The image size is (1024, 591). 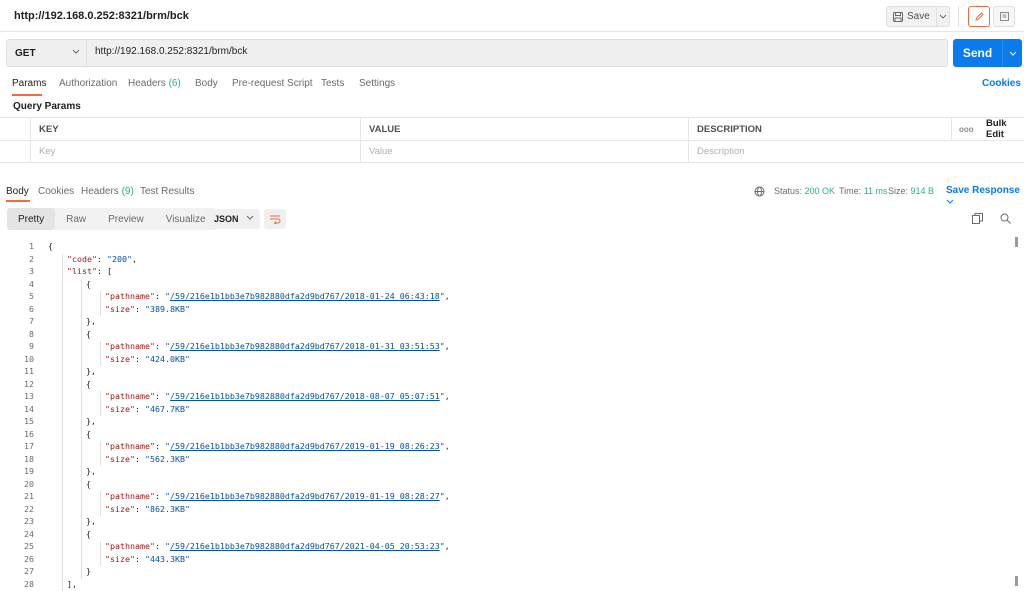 I want to click on code-line: 24{, so click(x=505, y=535).